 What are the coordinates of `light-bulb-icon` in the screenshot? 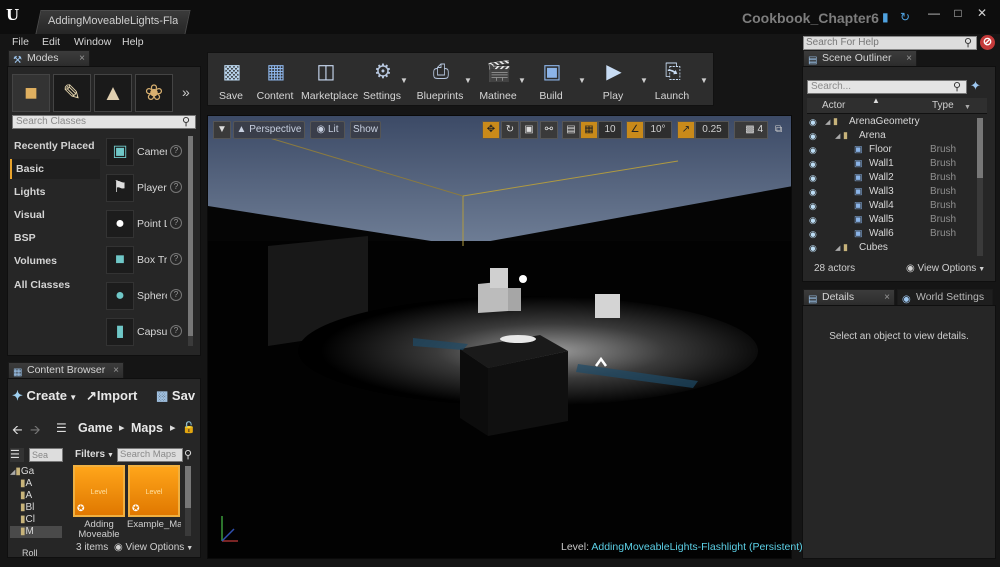 It's located at (523, 279).